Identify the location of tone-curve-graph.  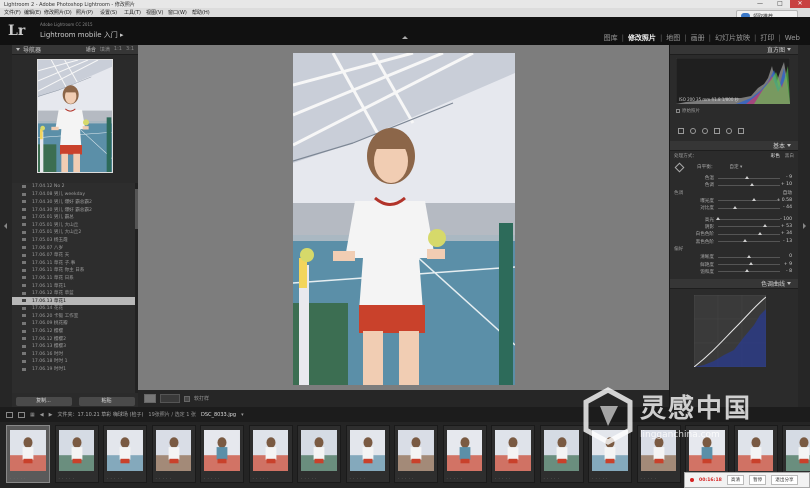
(730, 331).